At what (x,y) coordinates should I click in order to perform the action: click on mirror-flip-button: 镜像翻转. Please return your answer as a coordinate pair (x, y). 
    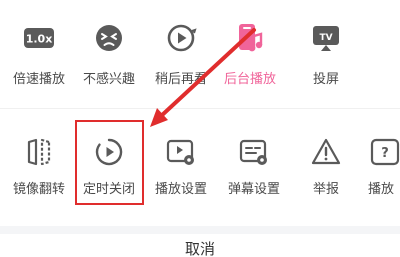
    Looking at the image, I should click on (39, 164).